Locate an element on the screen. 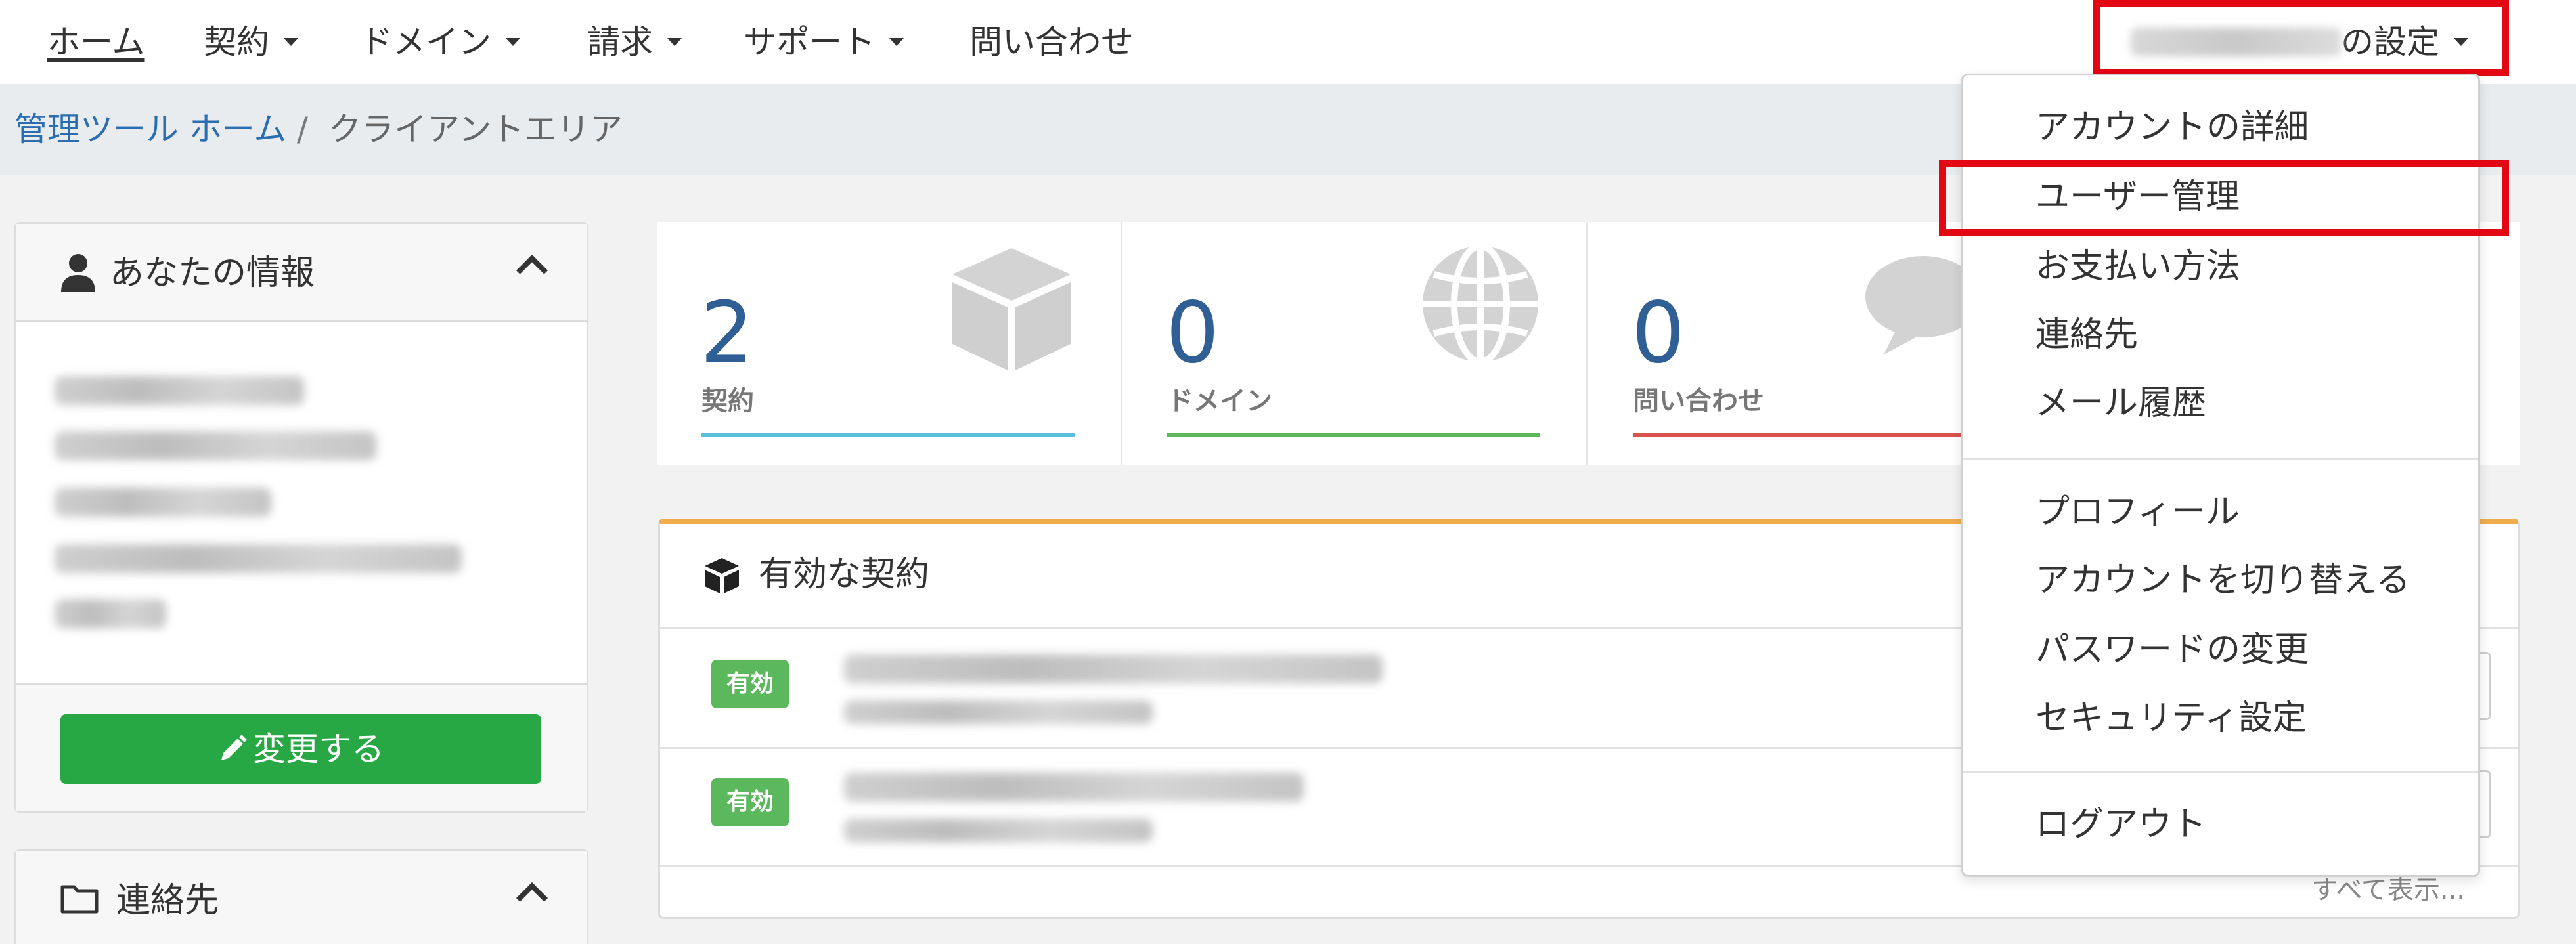 The height and width of the screenshot is (944, 2576). user-management-highlight-box is located at coordinates (2224, 198).